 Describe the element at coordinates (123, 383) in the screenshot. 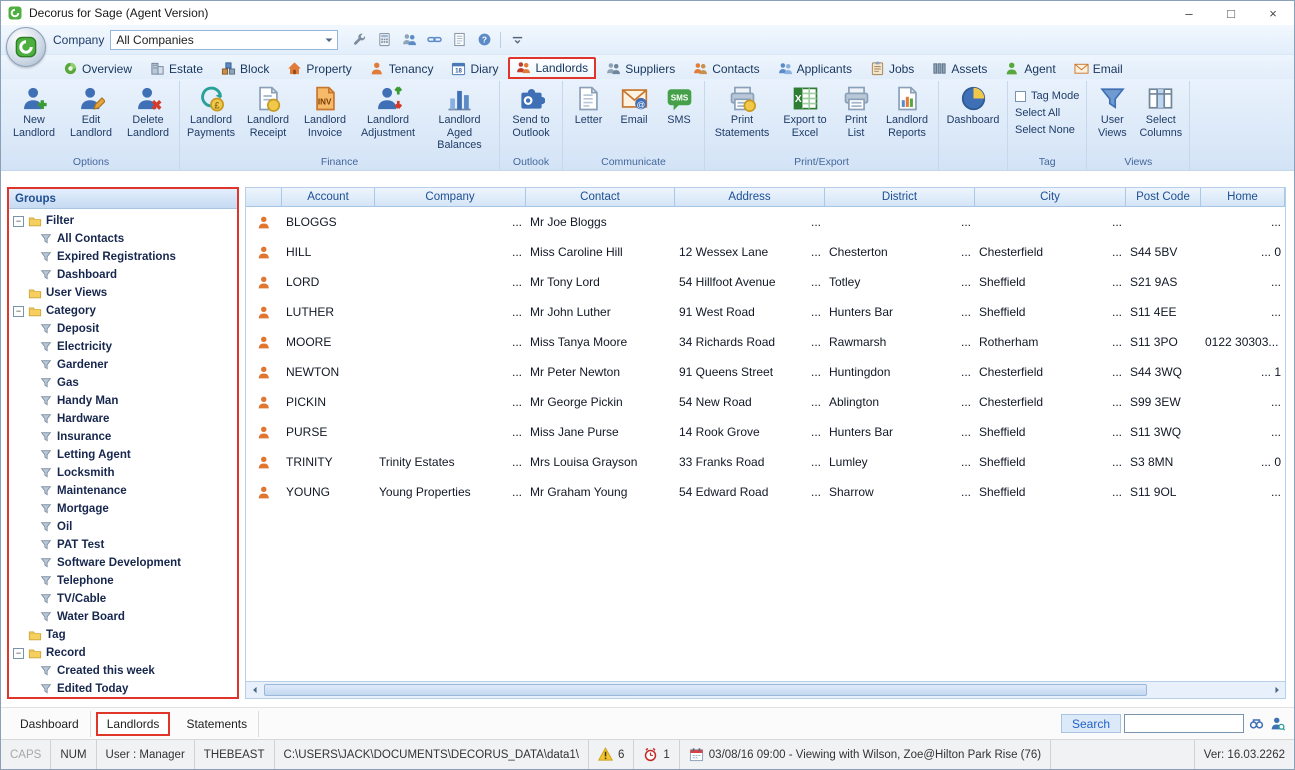

I see `tree-item-gas: Gas` at that location.